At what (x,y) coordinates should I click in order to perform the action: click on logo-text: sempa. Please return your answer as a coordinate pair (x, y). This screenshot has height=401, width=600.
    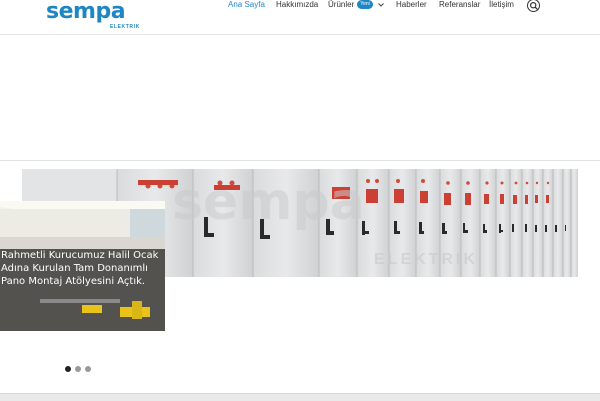
    Looking at the image, I should click on (86, 12).